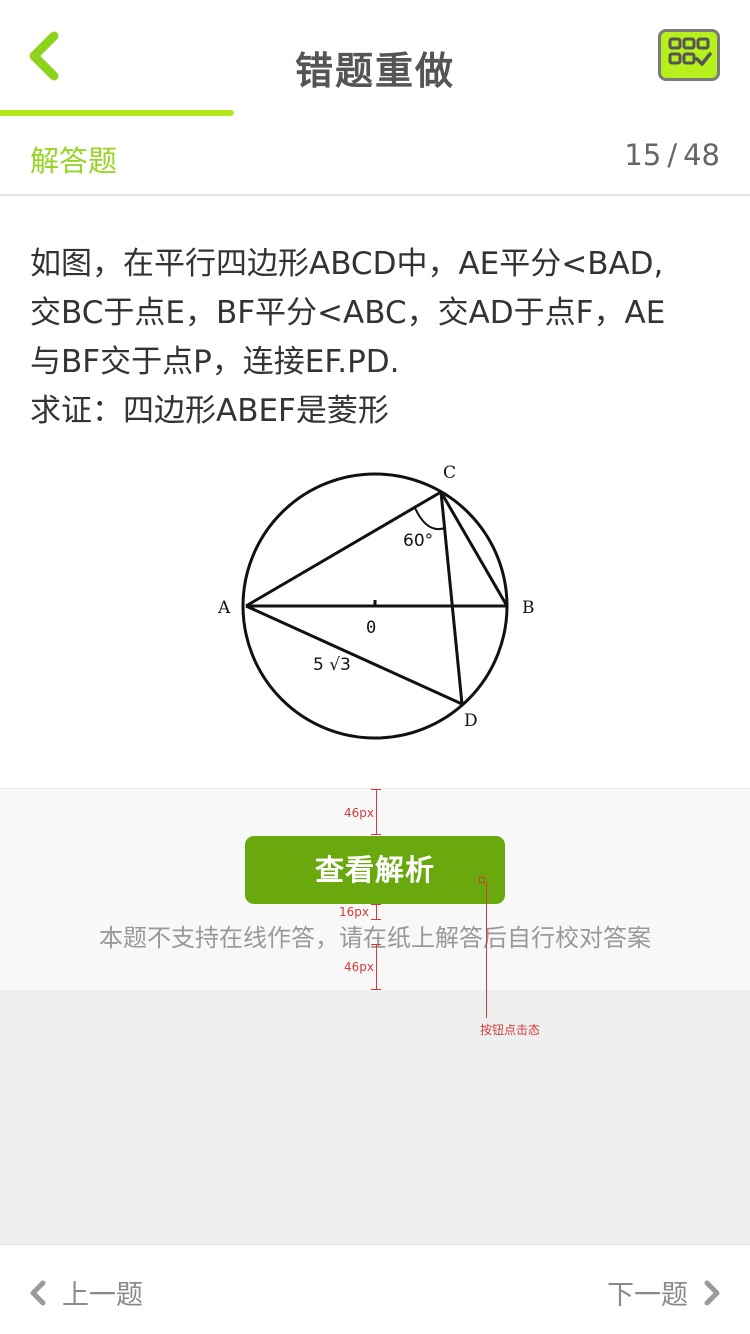 This screenshot has width=750, height=1334. I want to click on spacing-guide-top, so click(376, 812).